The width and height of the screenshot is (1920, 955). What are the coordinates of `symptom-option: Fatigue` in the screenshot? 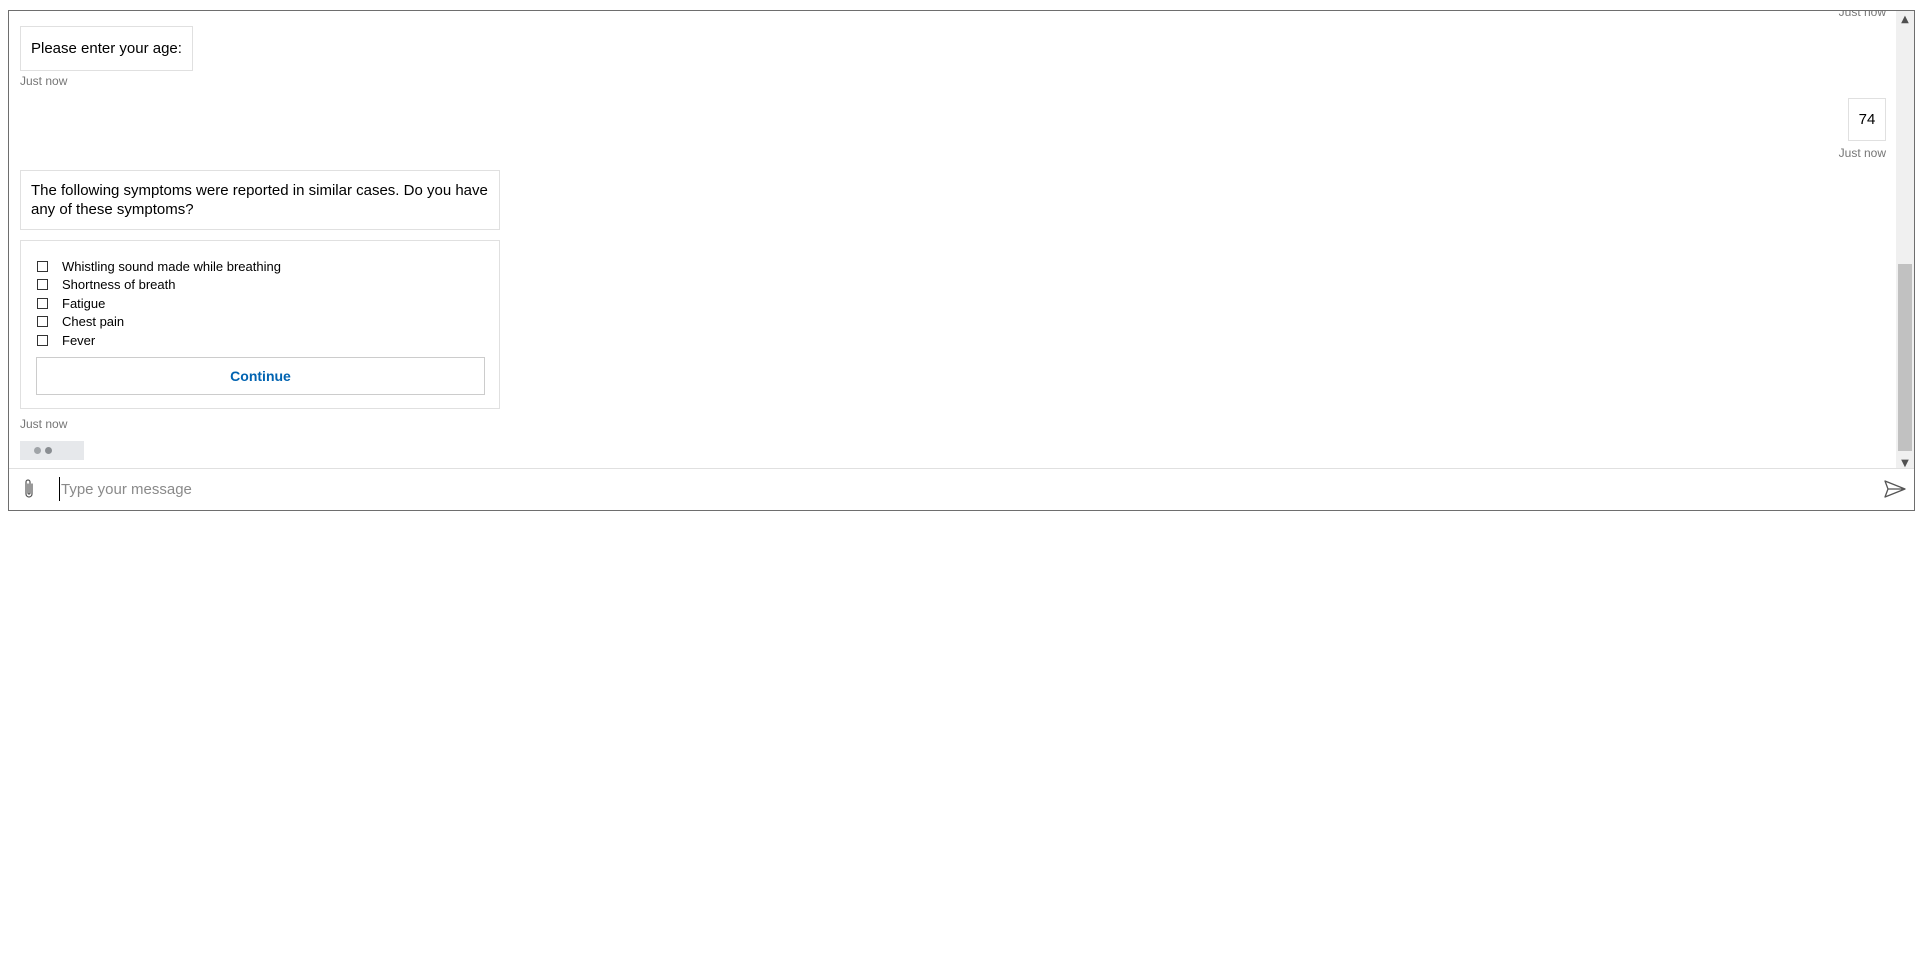 It's located at (159, 303).